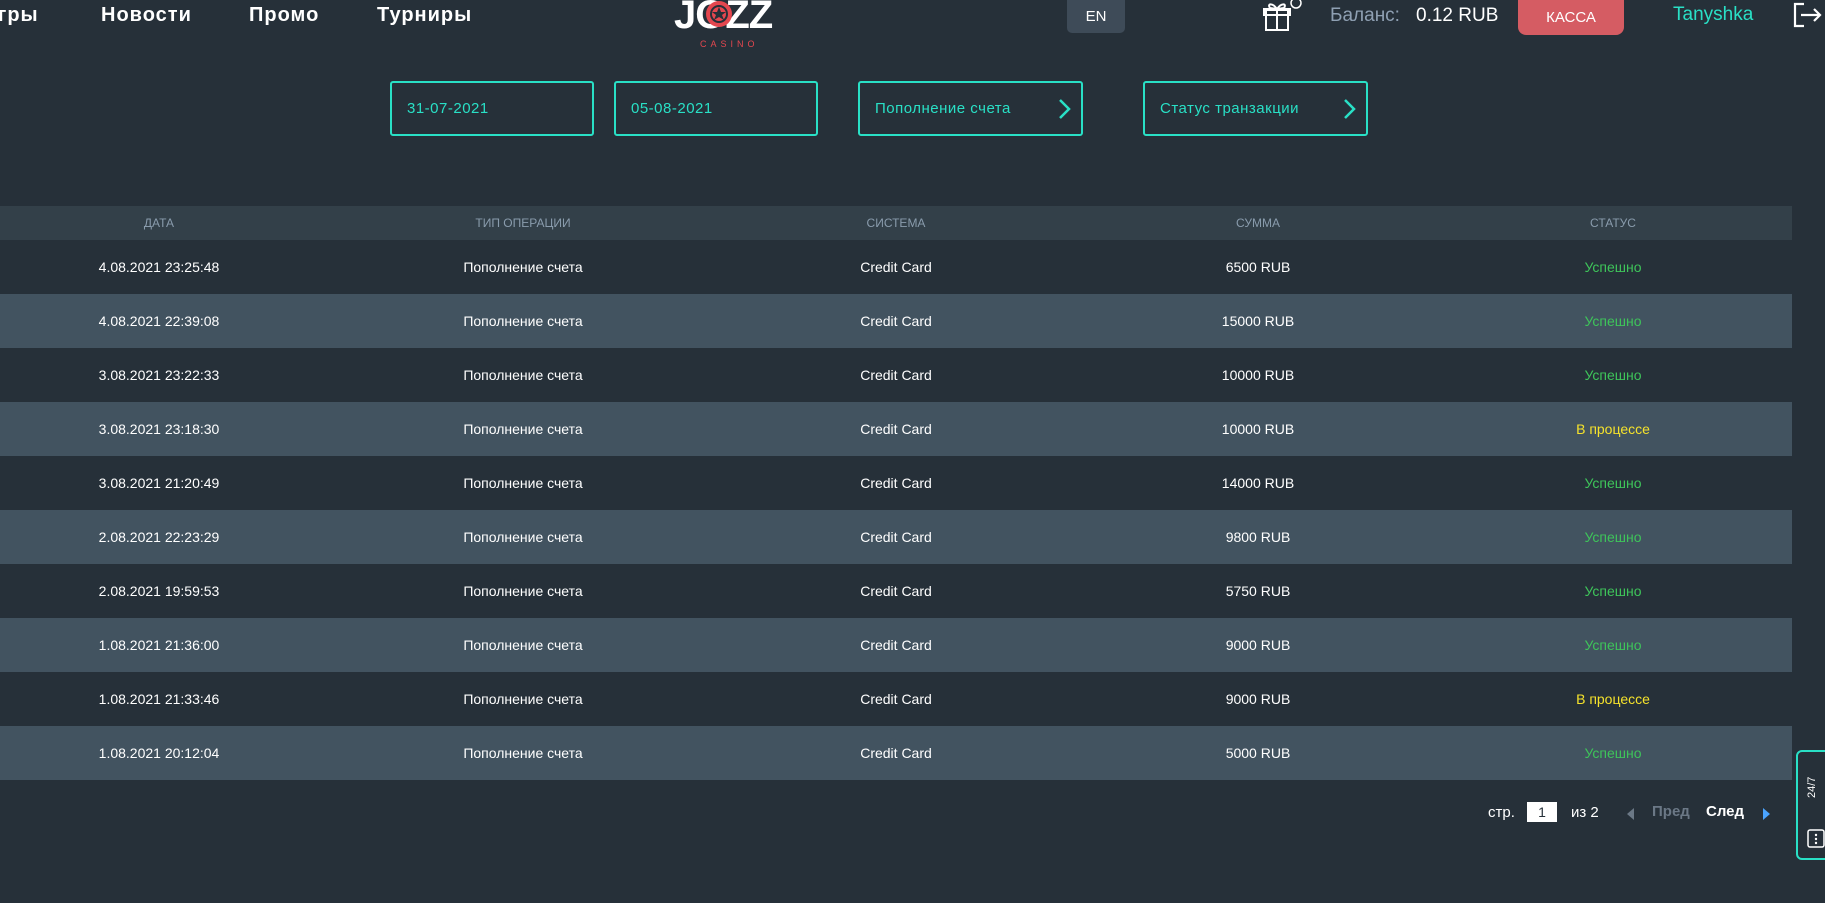 This screenshot has width=1825, height=903. Describe the element at coordinates (1501, 812) in the screenshot. I see `page-label: стр.` at that location.